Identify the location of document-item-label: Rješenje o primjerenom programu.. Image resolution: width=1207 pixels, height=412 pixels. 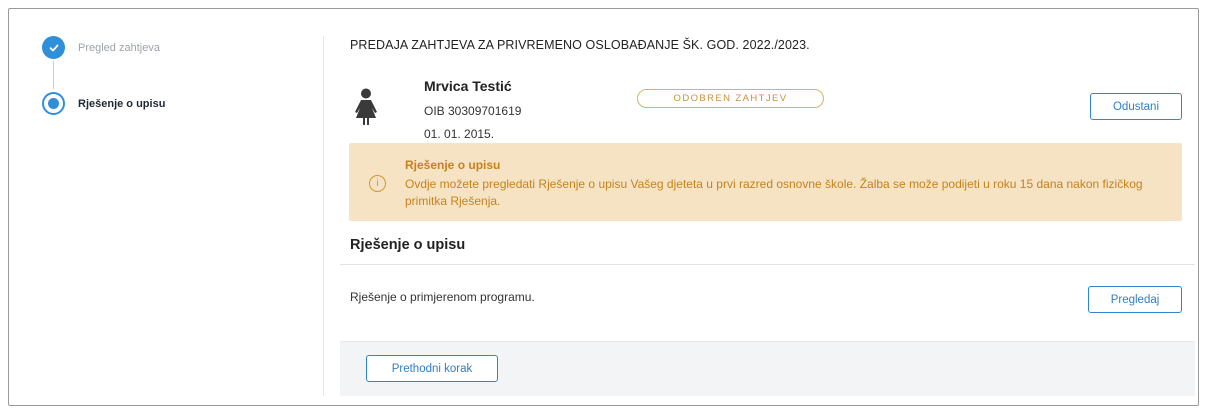
(442, 297).